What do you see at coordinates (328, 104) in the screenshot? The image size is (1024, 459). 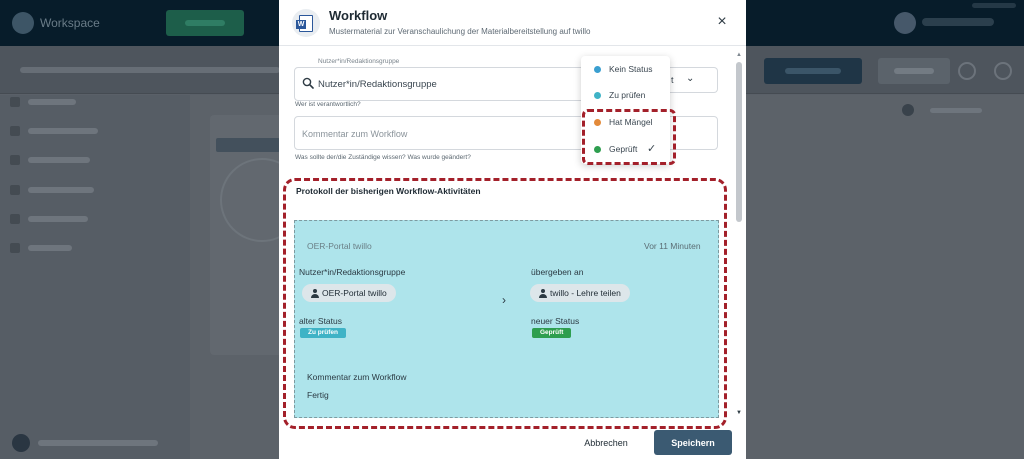 I see `user-group-helper: Wer ist verantwortlich?` at bounding box center [328, 104].